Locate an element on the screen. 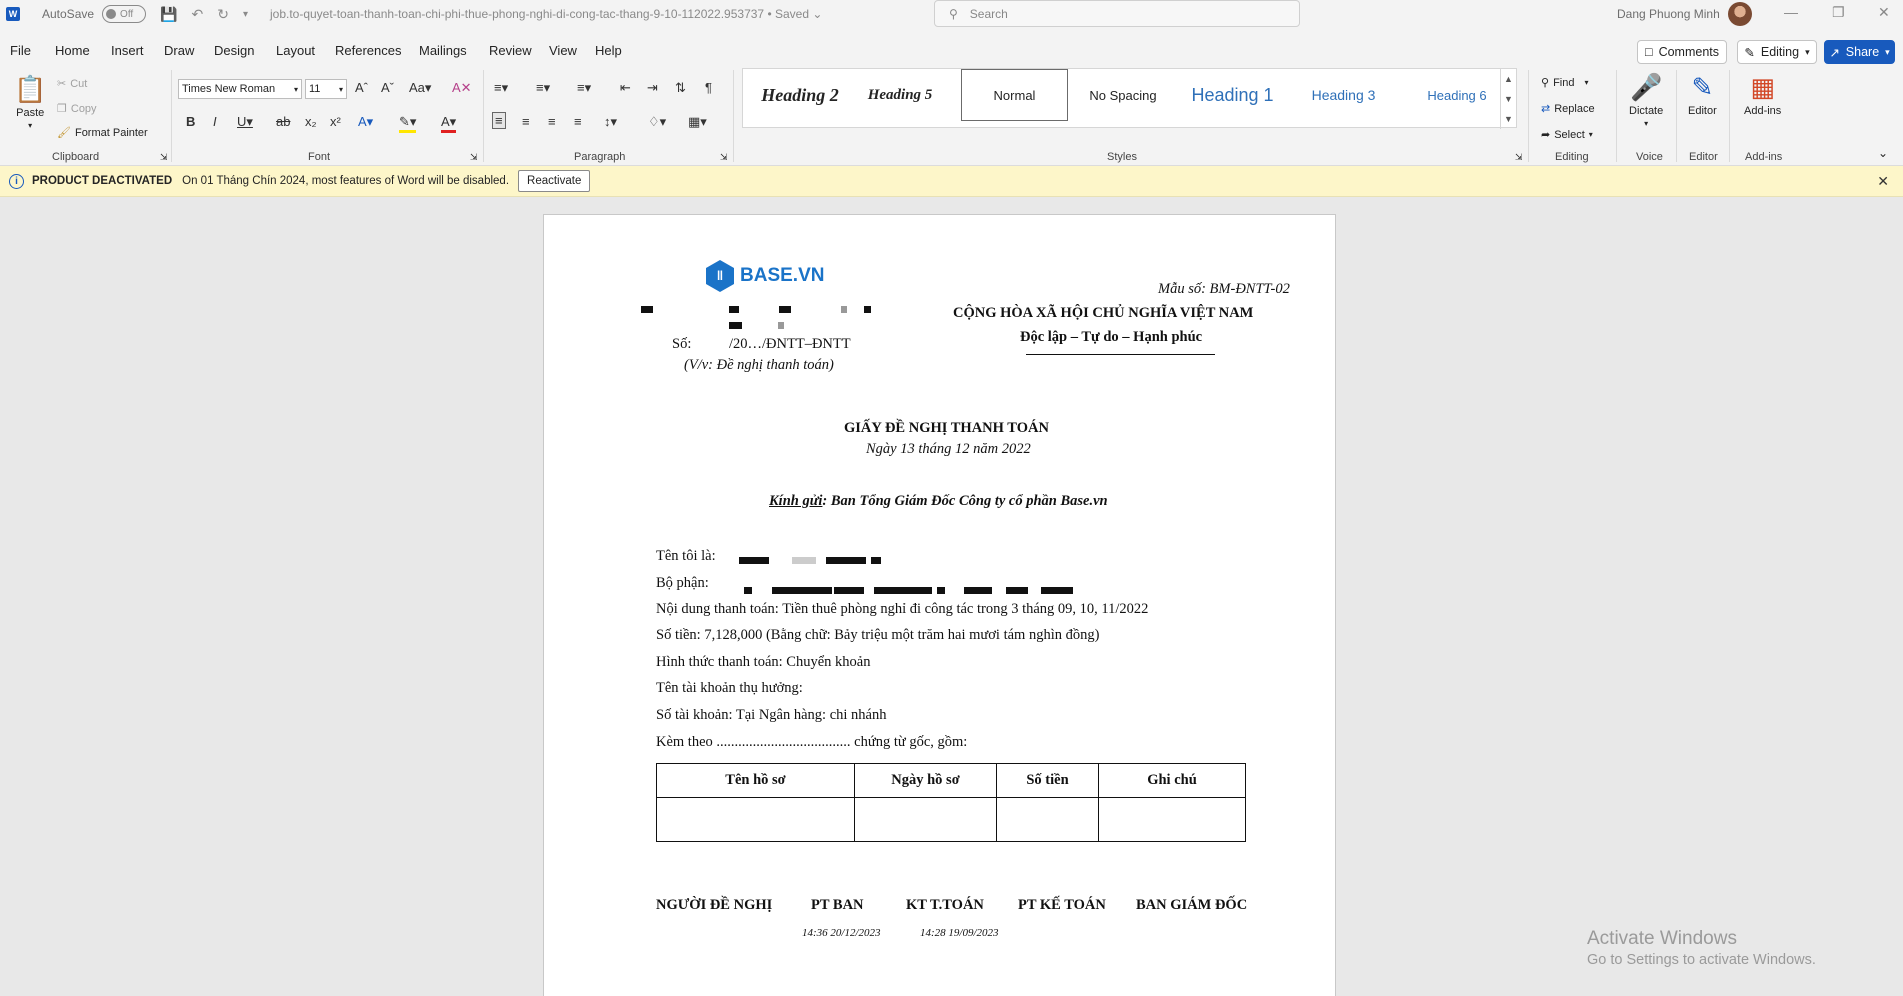 Image resolution: width=1903 pixels, height=996 pixels. tab-home: Home is located at coordinates (72, 50).